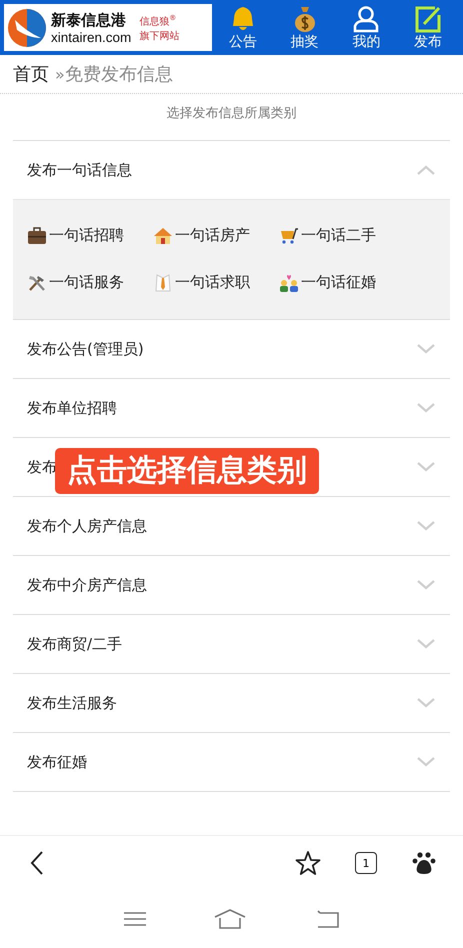 The width and height of the screenshot is (463, 948). I want to click on nav-button: 我的, so click(366, 27).